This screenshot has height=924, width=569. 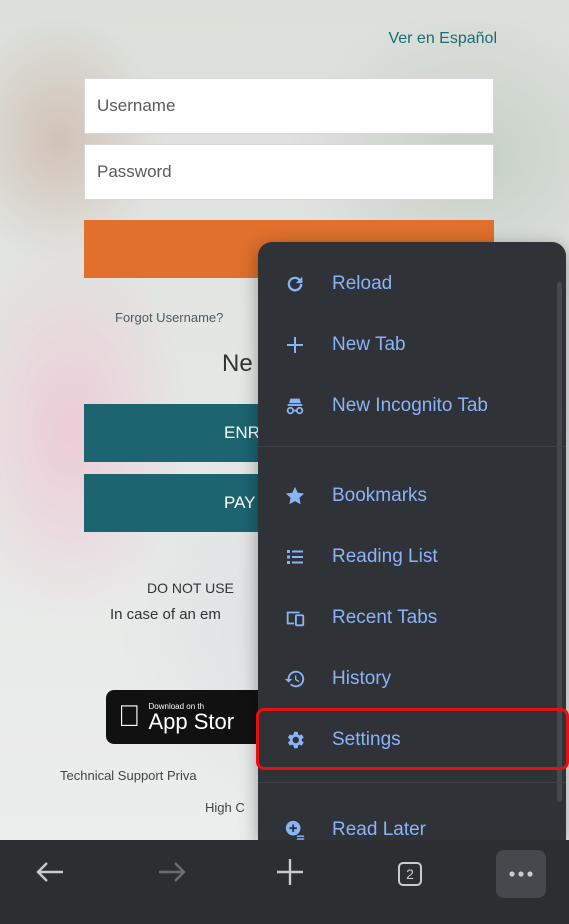 I want to click on menu-item-new-incognito-tab: New Incognito Tab, so click(x=412, y=406).